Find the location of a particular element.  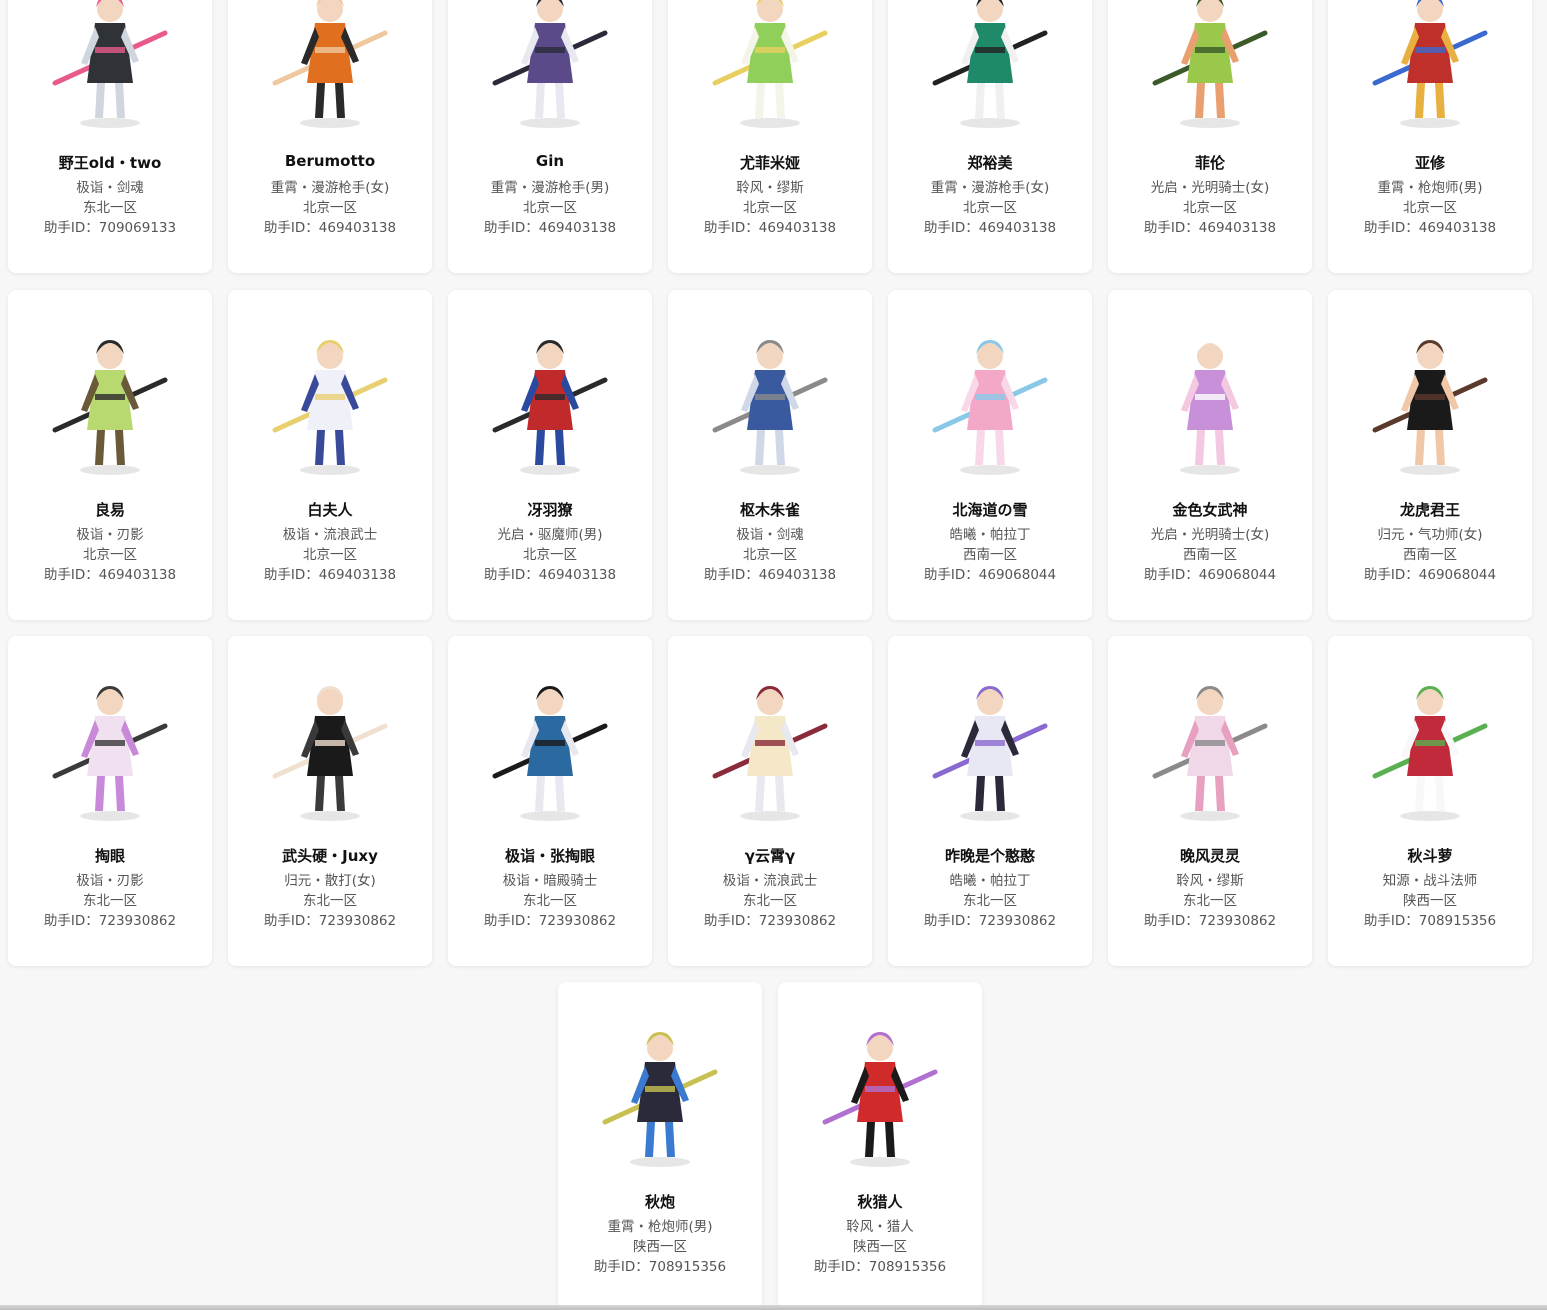

character-card: 武头硬・Juxy 归元・散打(女) 东北一区 助手ID：723930862 is located at coordinates (330, 801).